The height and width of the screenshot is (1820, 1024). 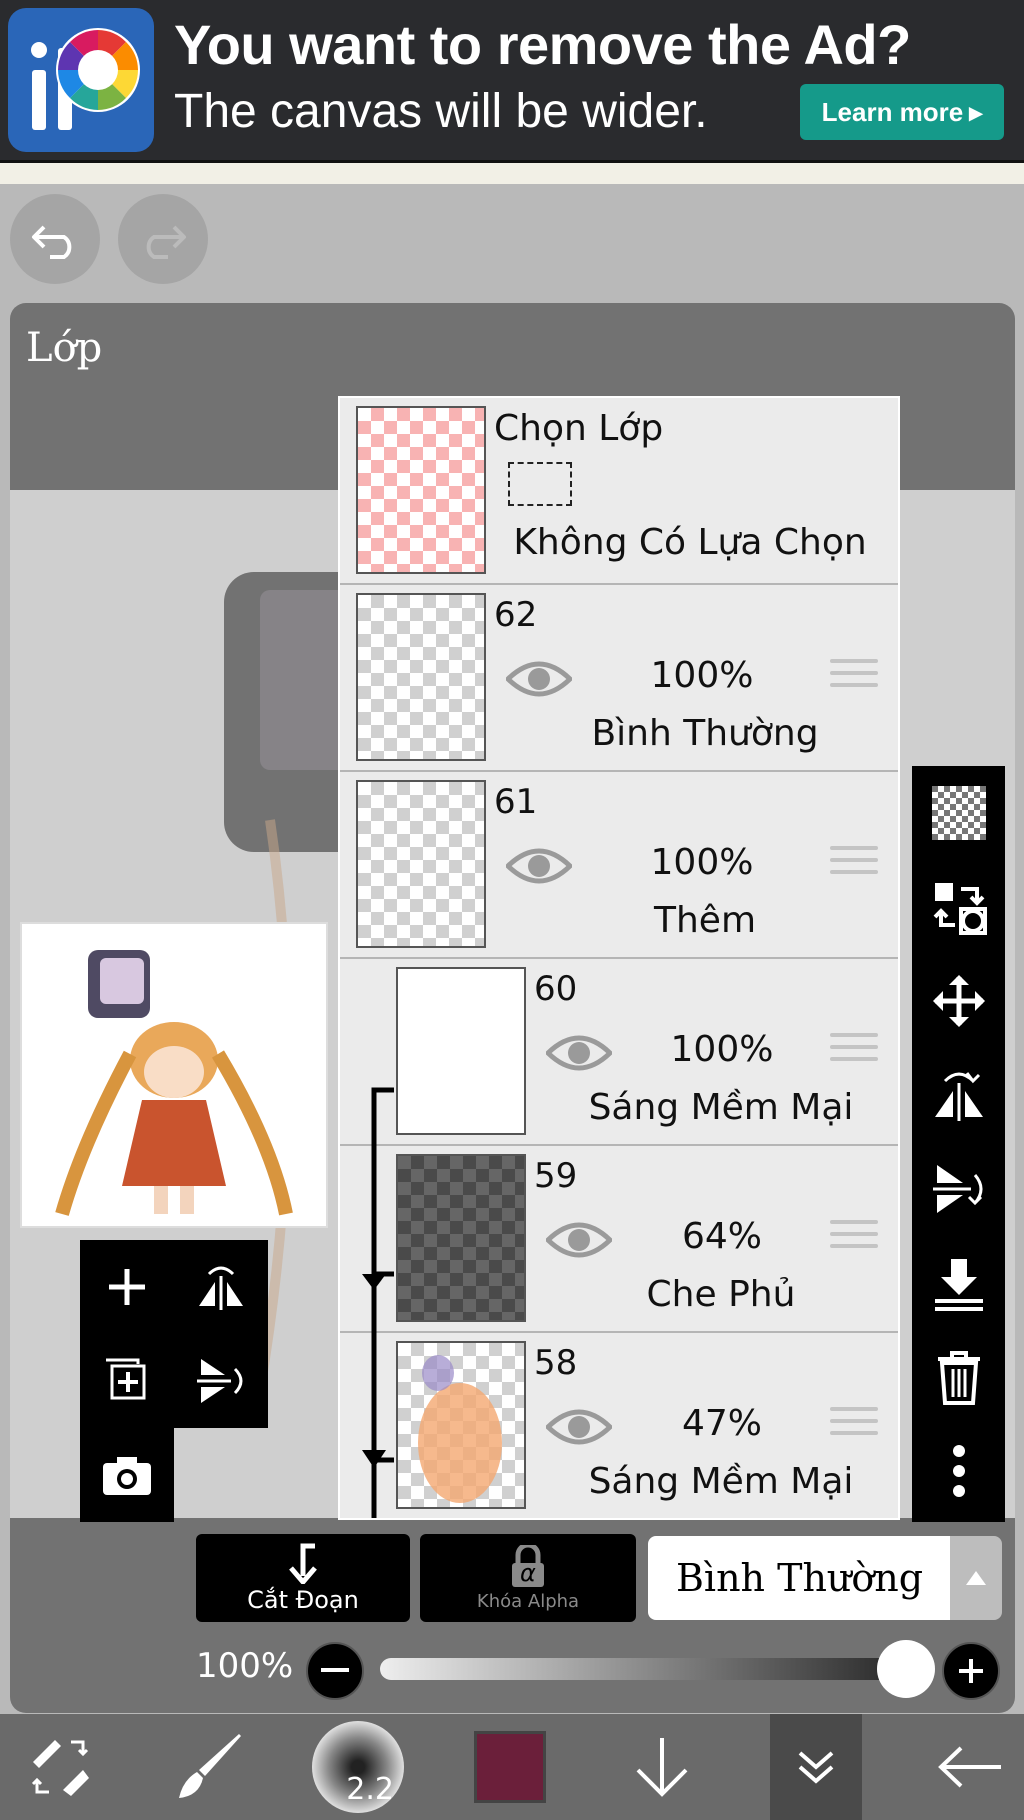 I want to click on learn-more-button: Learn more ▸, so click(x=902, y=112).